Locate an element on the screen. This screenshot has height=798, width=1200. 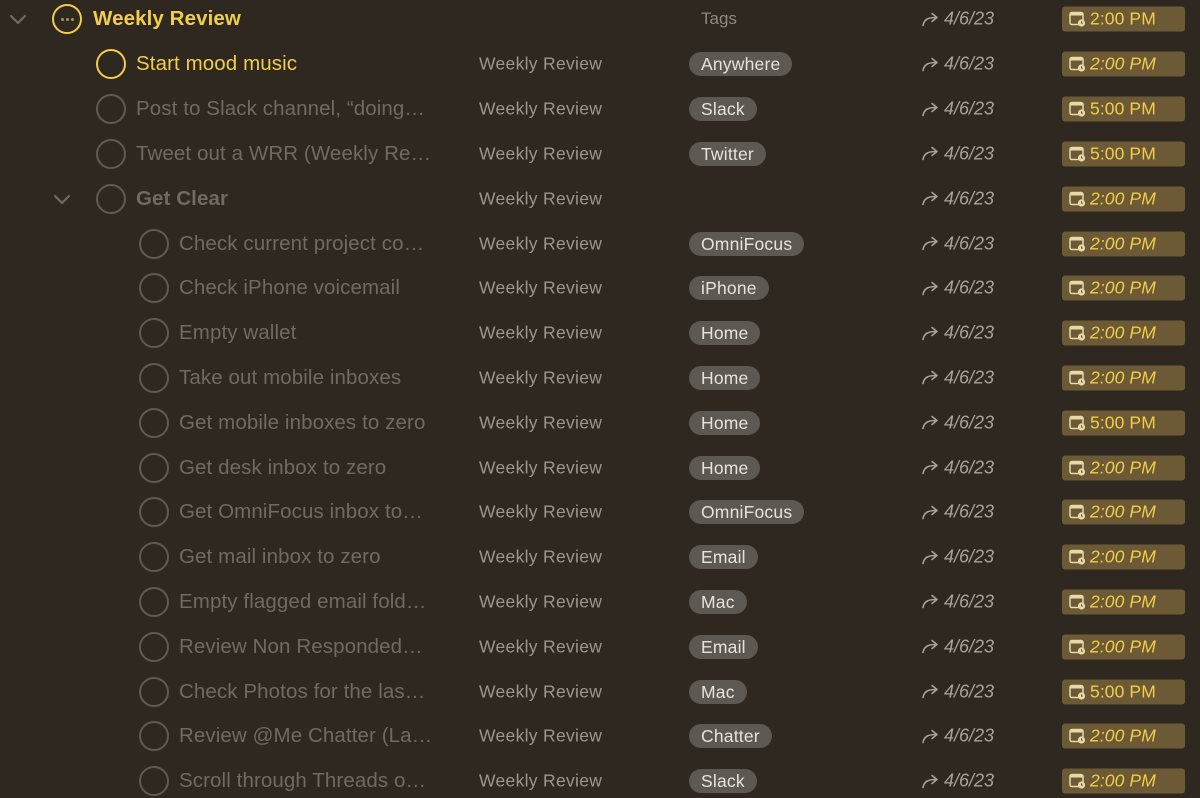
tag-pill: Anywhere is located at coordinates (741, 64).